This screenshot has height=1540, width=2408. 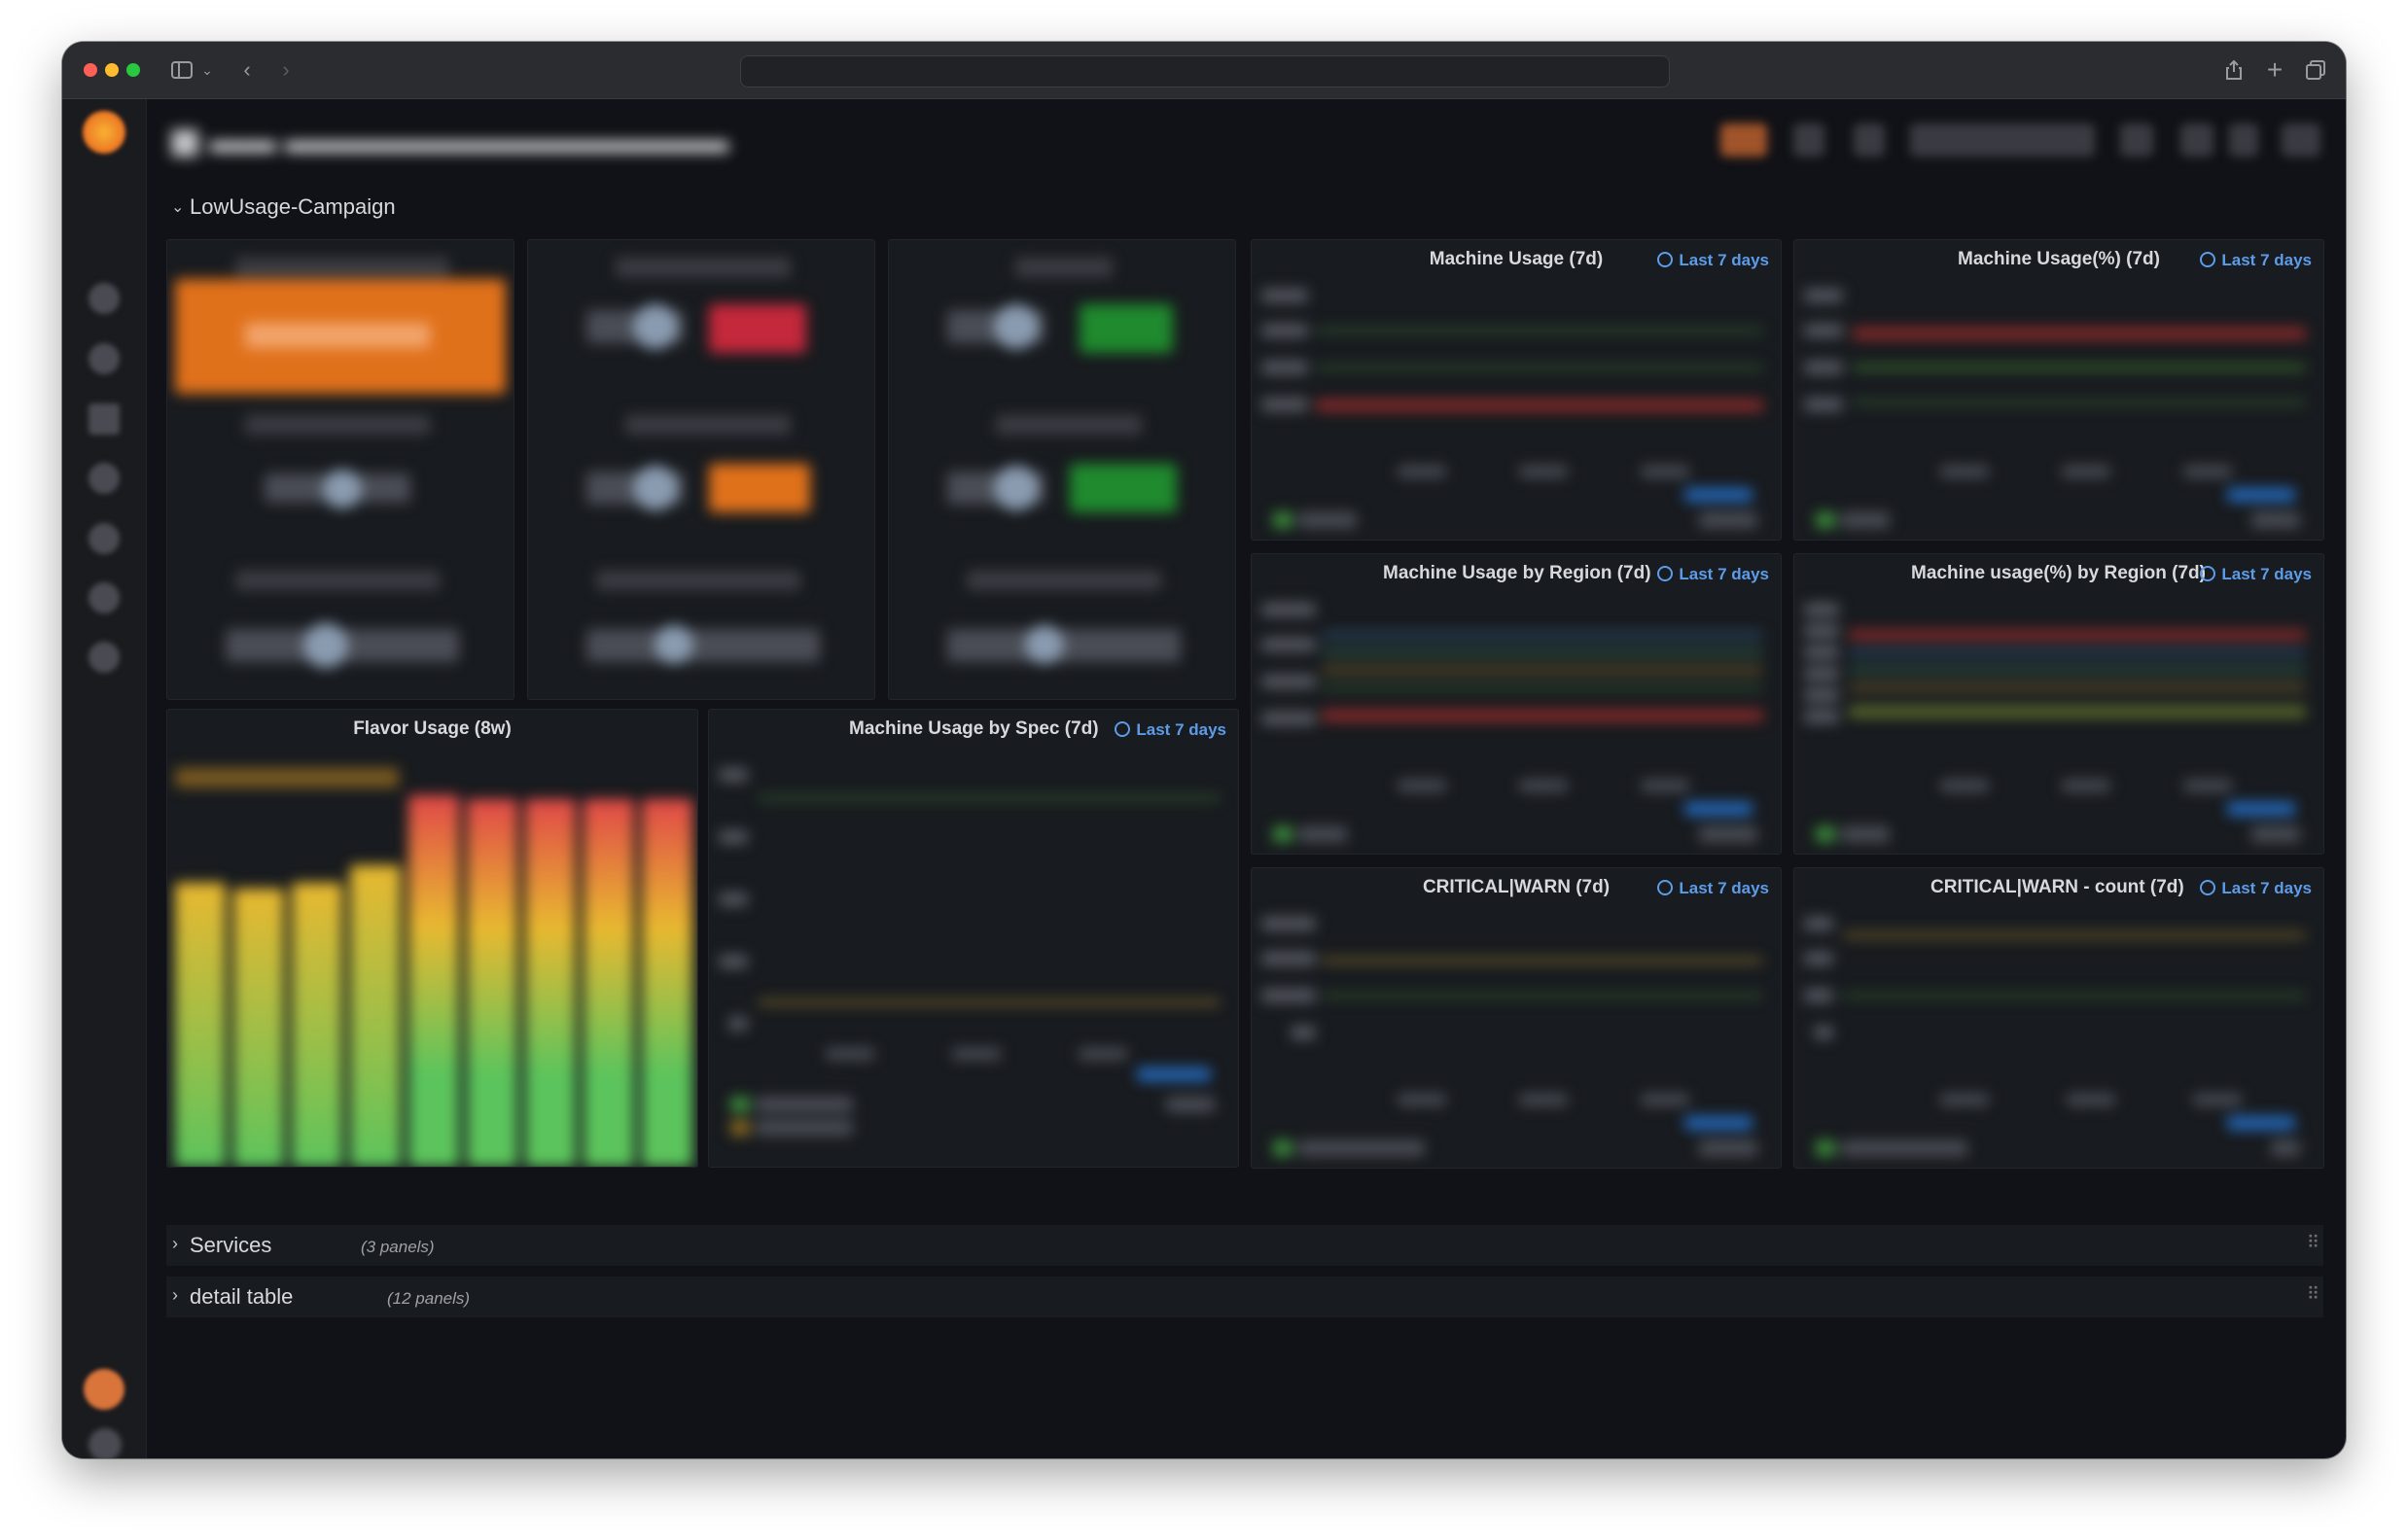 What do you see at coordinates (104, 298) in the screenshot?
I see `search-icon` at bounding box center [104, 298].